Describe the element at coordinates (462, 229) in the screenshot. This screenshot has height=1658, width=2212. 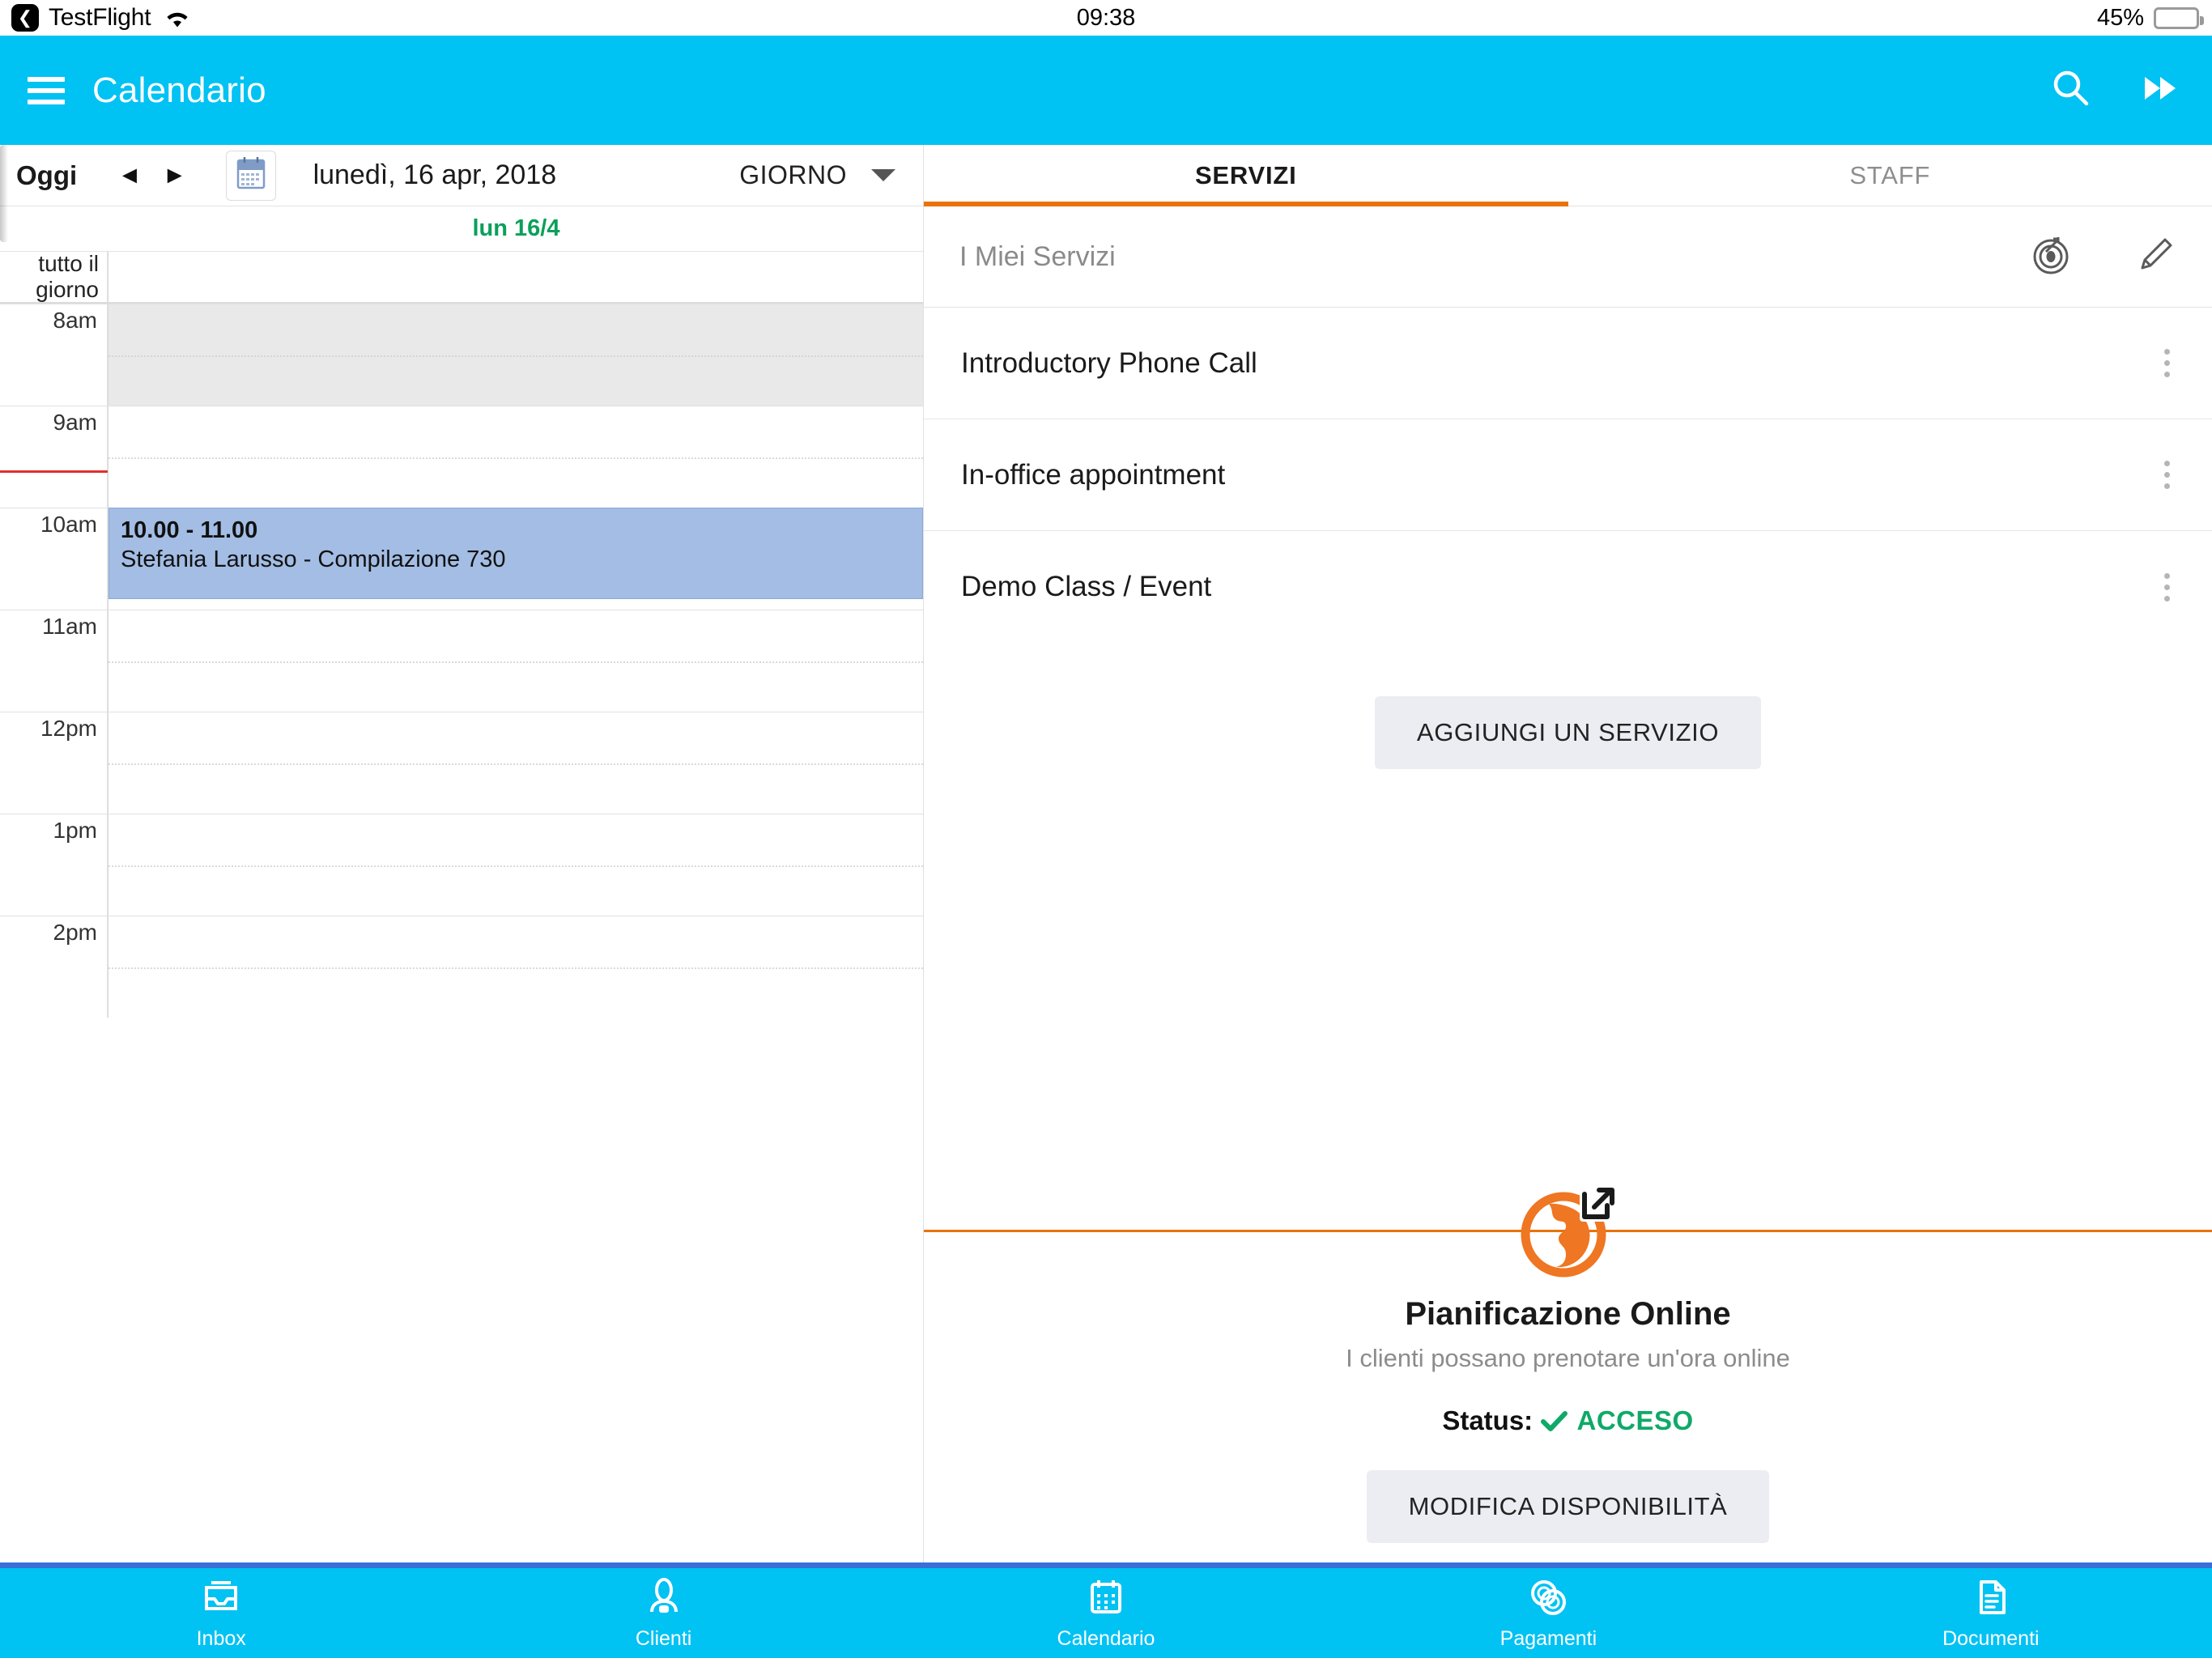
I see `calendar-day-header: lun 16/4` at that location.